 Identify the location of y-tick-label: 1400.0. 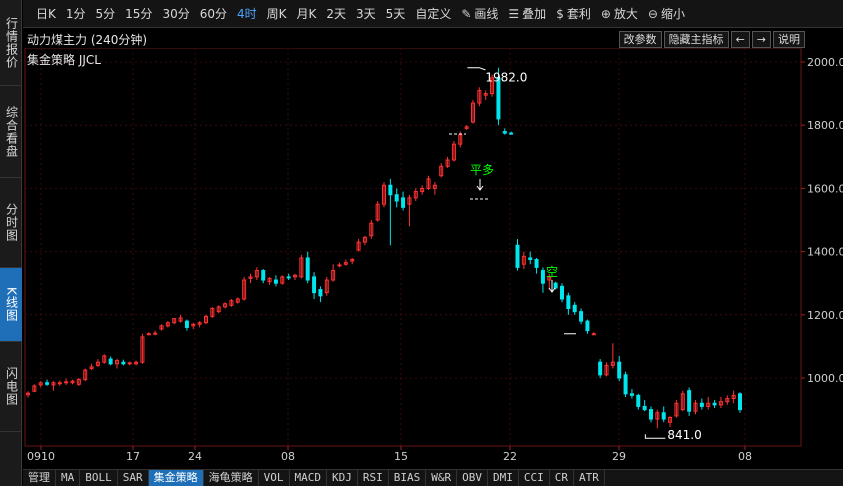
(825, 252).